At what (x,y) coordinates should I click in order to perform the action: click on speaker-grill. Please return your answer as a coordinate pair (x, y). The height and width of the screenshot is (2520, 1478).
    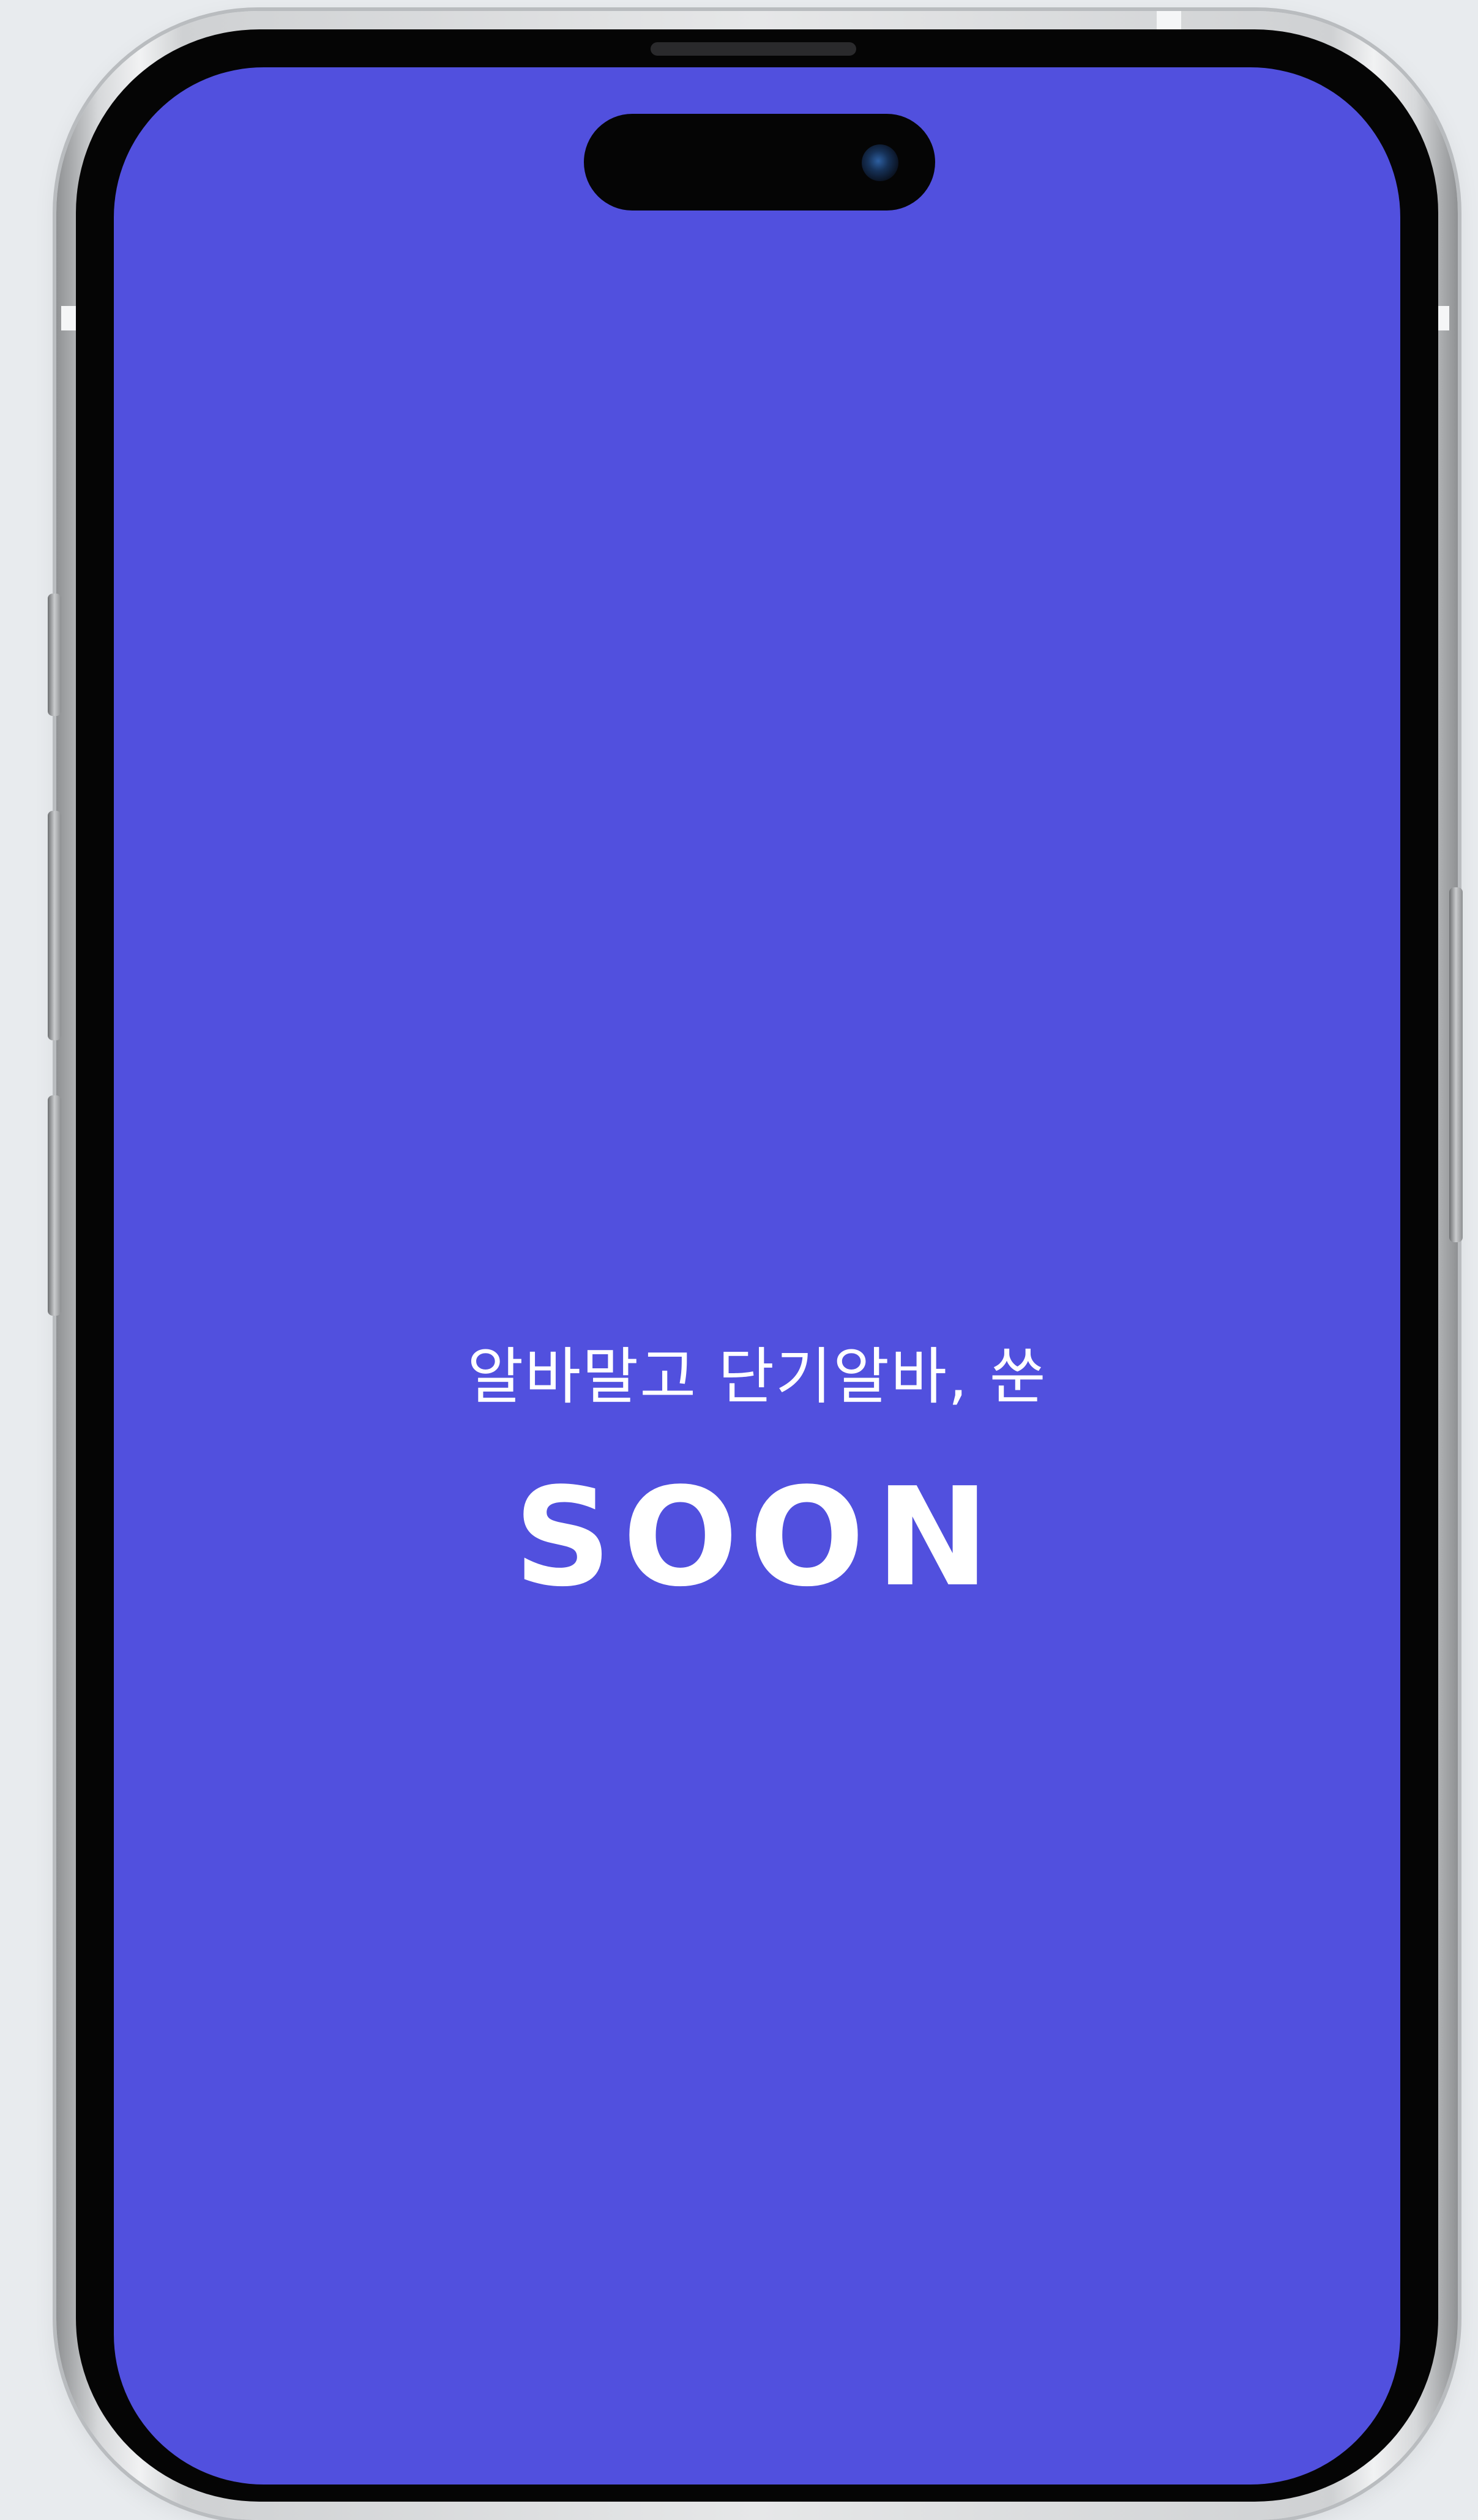
    Looking at the image, I should click on (753, 49).